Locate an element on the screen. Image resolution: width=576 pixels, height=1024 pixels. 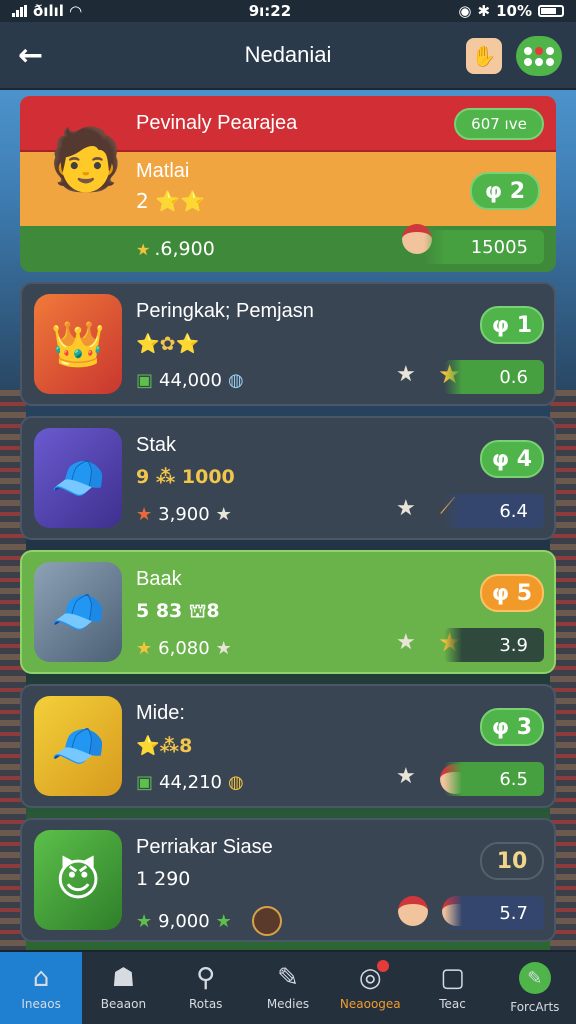
nav-rotas: ⚲ Rotas is located at coordinates (206, 988).